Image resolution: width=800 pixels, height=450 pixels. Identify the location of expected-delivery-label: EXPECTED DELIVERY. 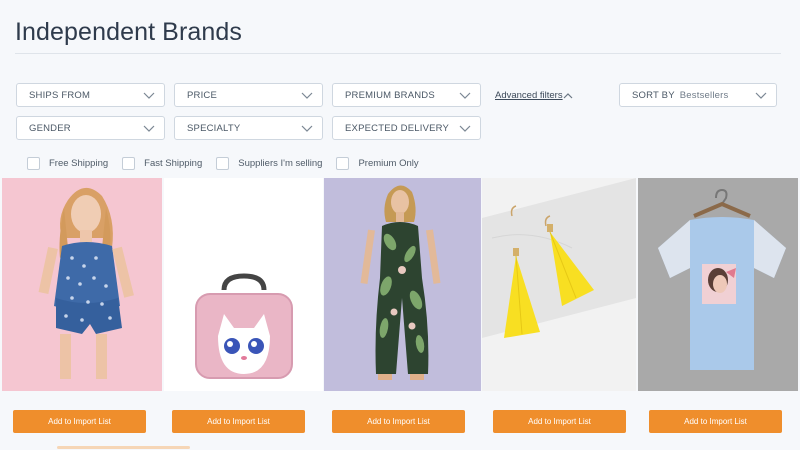
(397, 128).